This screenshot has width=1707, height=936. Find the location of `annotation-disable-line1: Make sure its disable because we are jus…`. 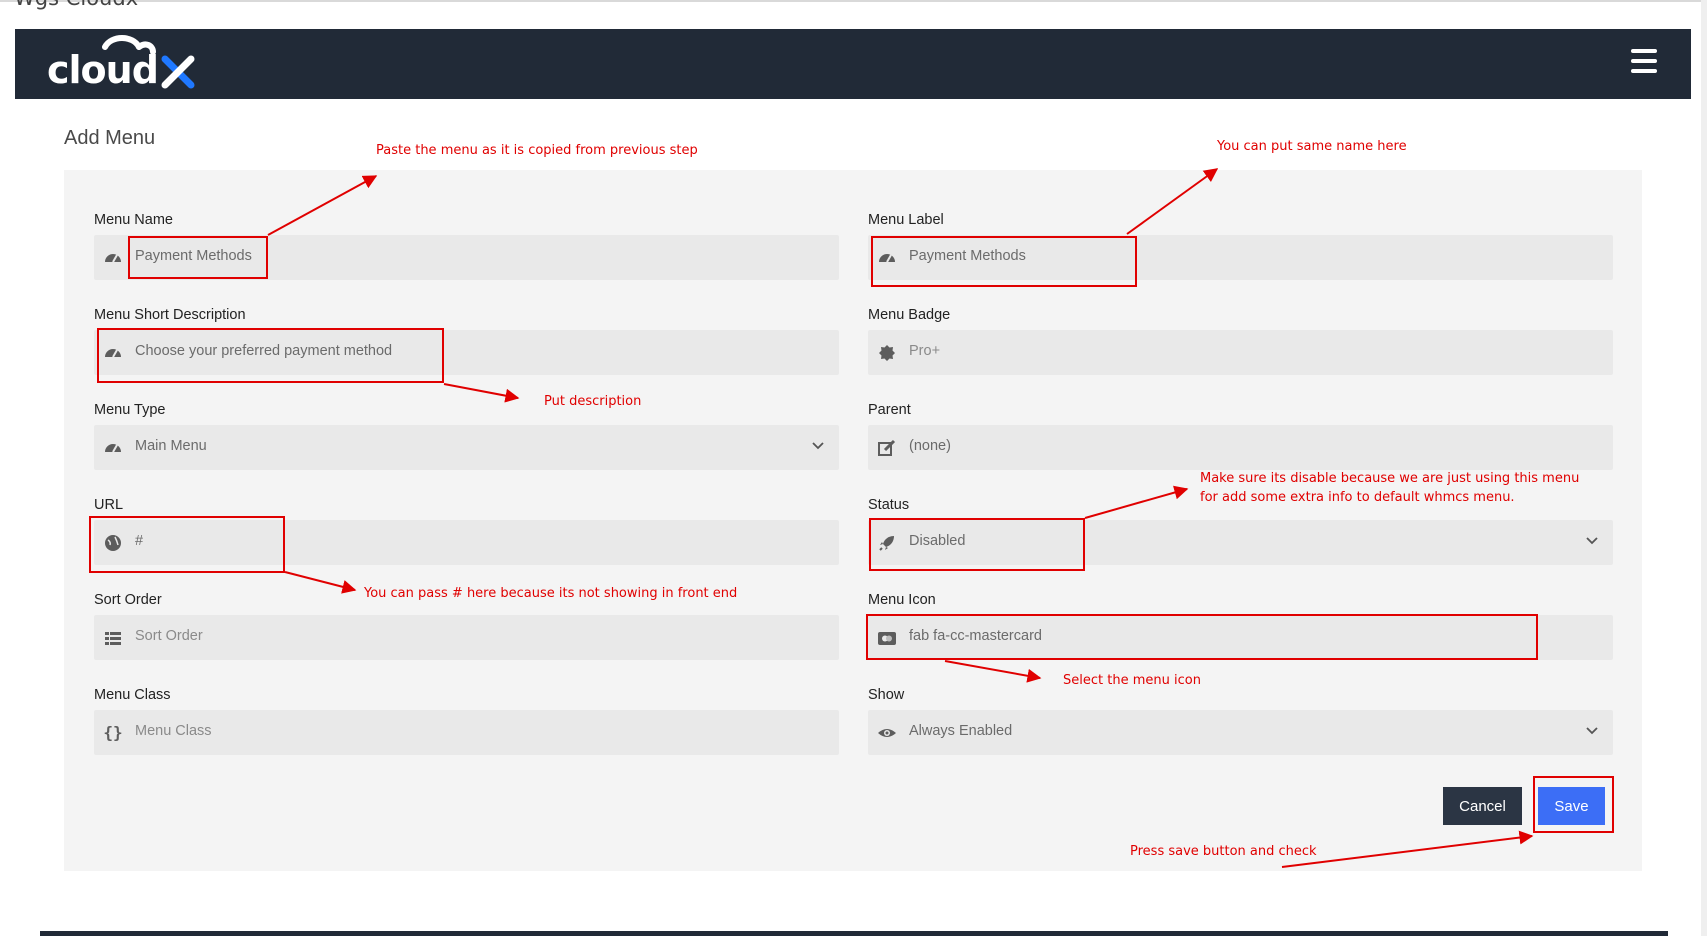

annotation-disable-line1: Make sure its disable because we are jus… is located at coordinates (1390, 478).